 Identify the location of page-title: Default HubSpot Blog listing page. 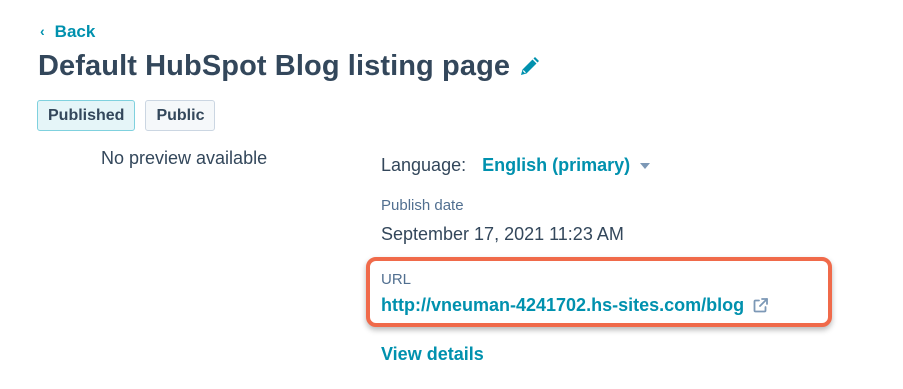
(274, 66).